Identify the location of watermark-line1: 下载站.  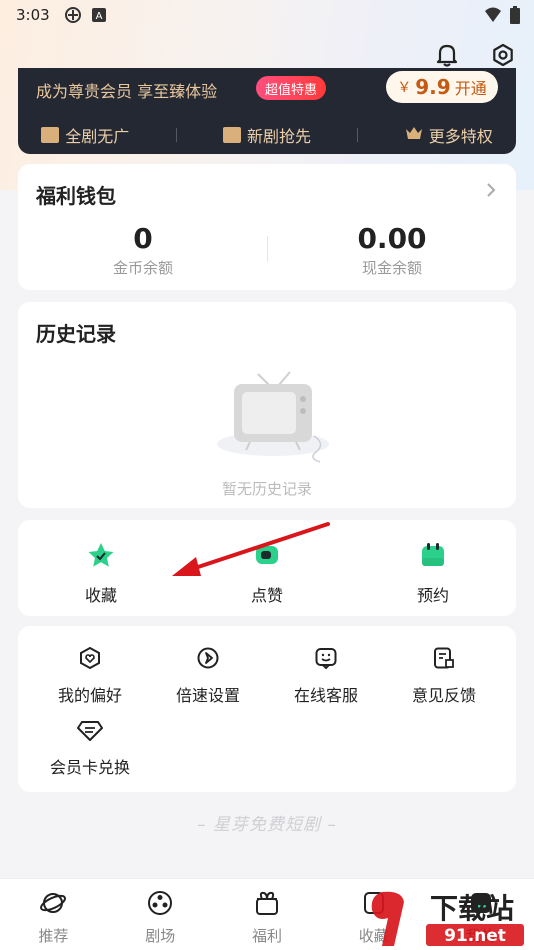
(472, 908).